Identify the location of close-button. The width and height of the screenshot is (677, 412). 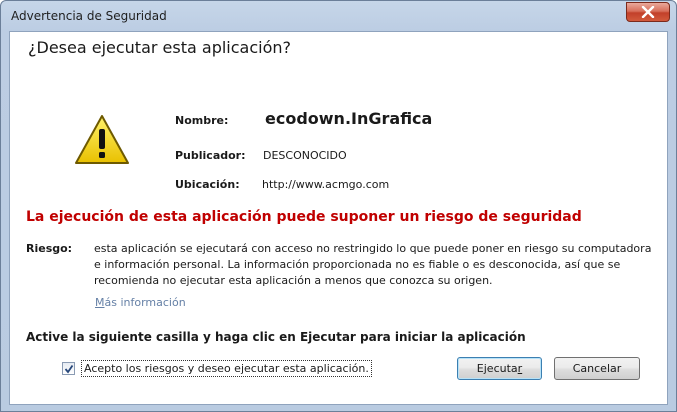
(648, 12).